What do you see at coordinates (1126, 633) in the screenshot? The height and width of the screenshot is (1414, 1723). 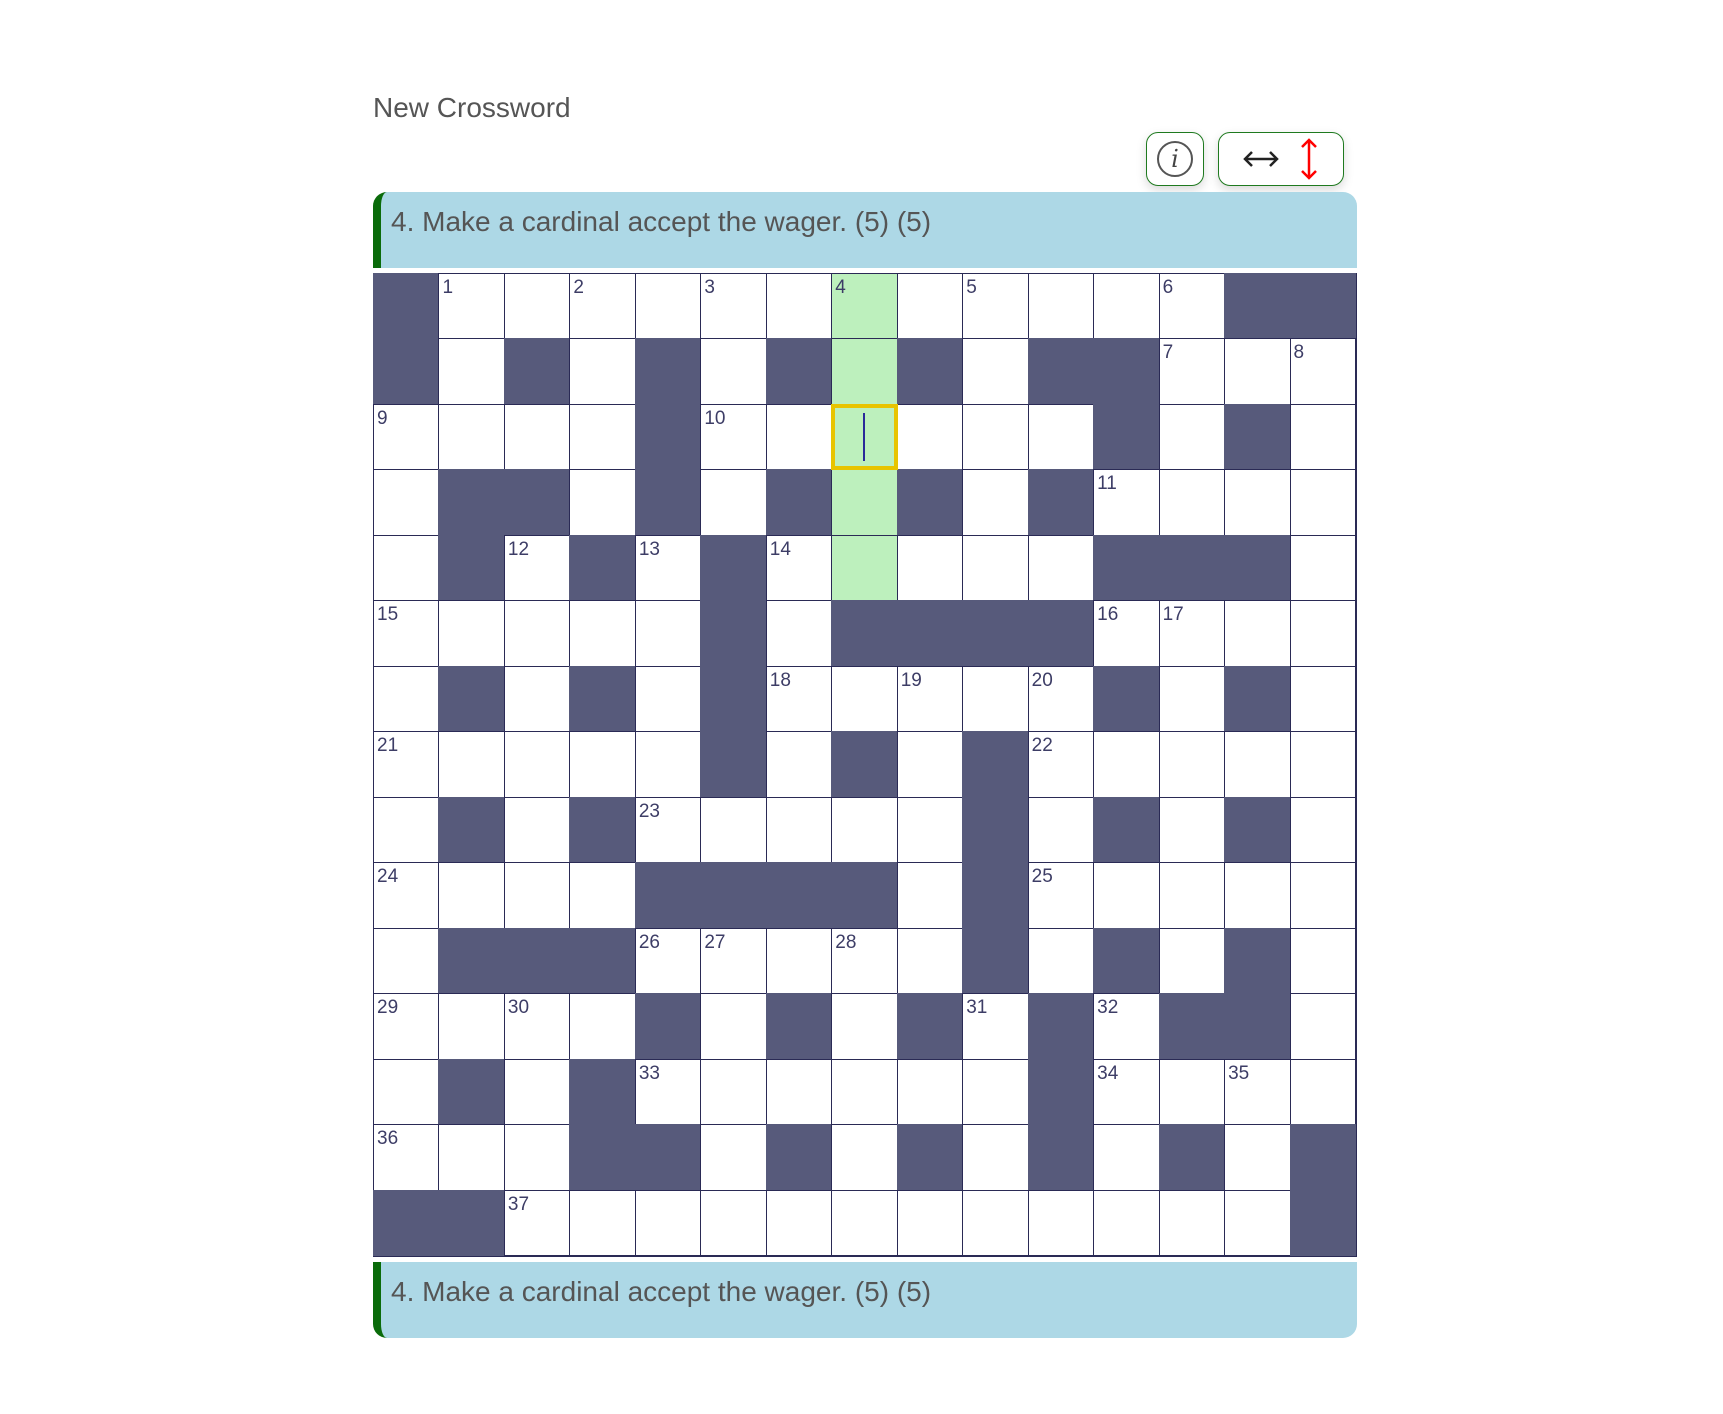 I see `grid-cell: 16` at bounding box center [1126, 633].